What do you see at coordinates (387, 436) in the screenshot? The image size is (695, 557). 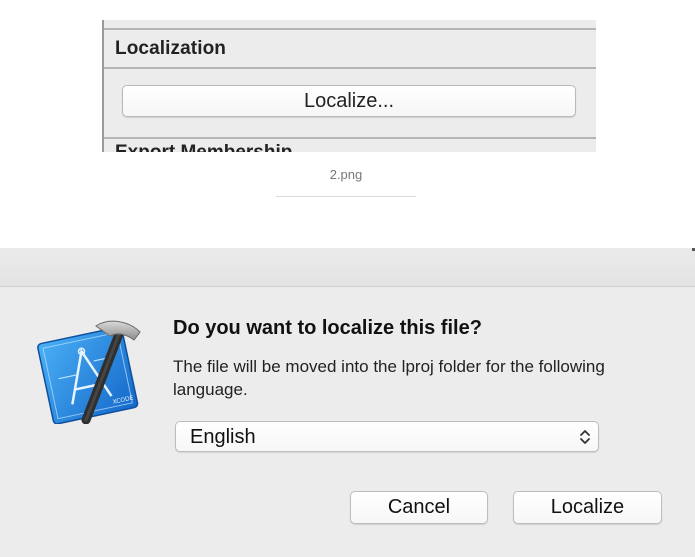 I see `language-select: English` at bounding box center [387, 436].